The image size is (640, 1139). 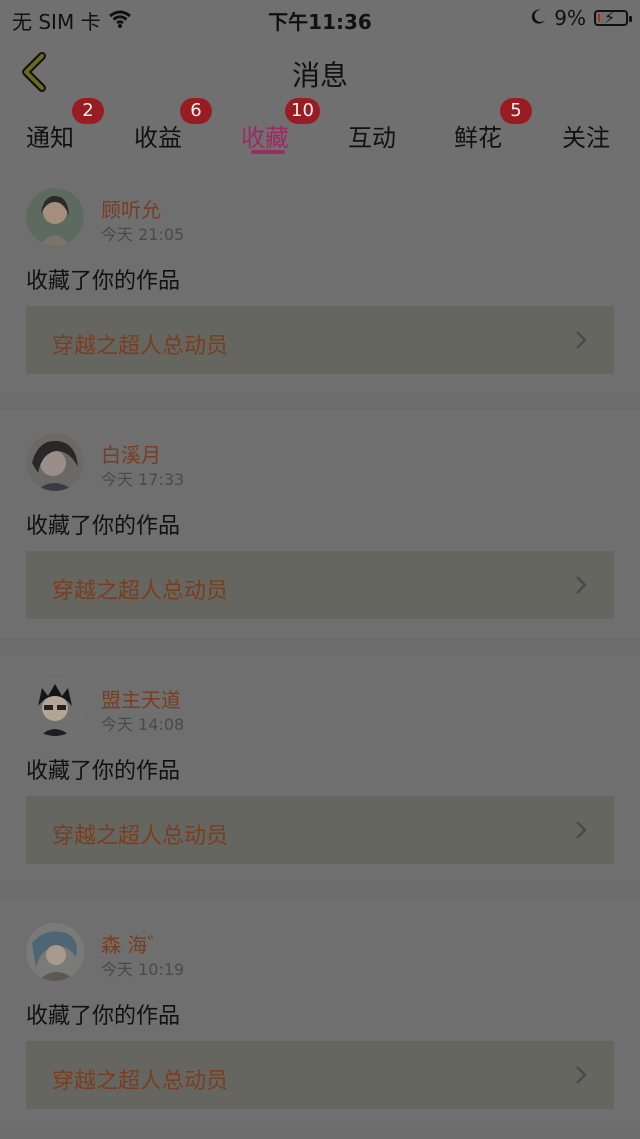 I want to click on username: 白溪月, so click(x=131, y=453).